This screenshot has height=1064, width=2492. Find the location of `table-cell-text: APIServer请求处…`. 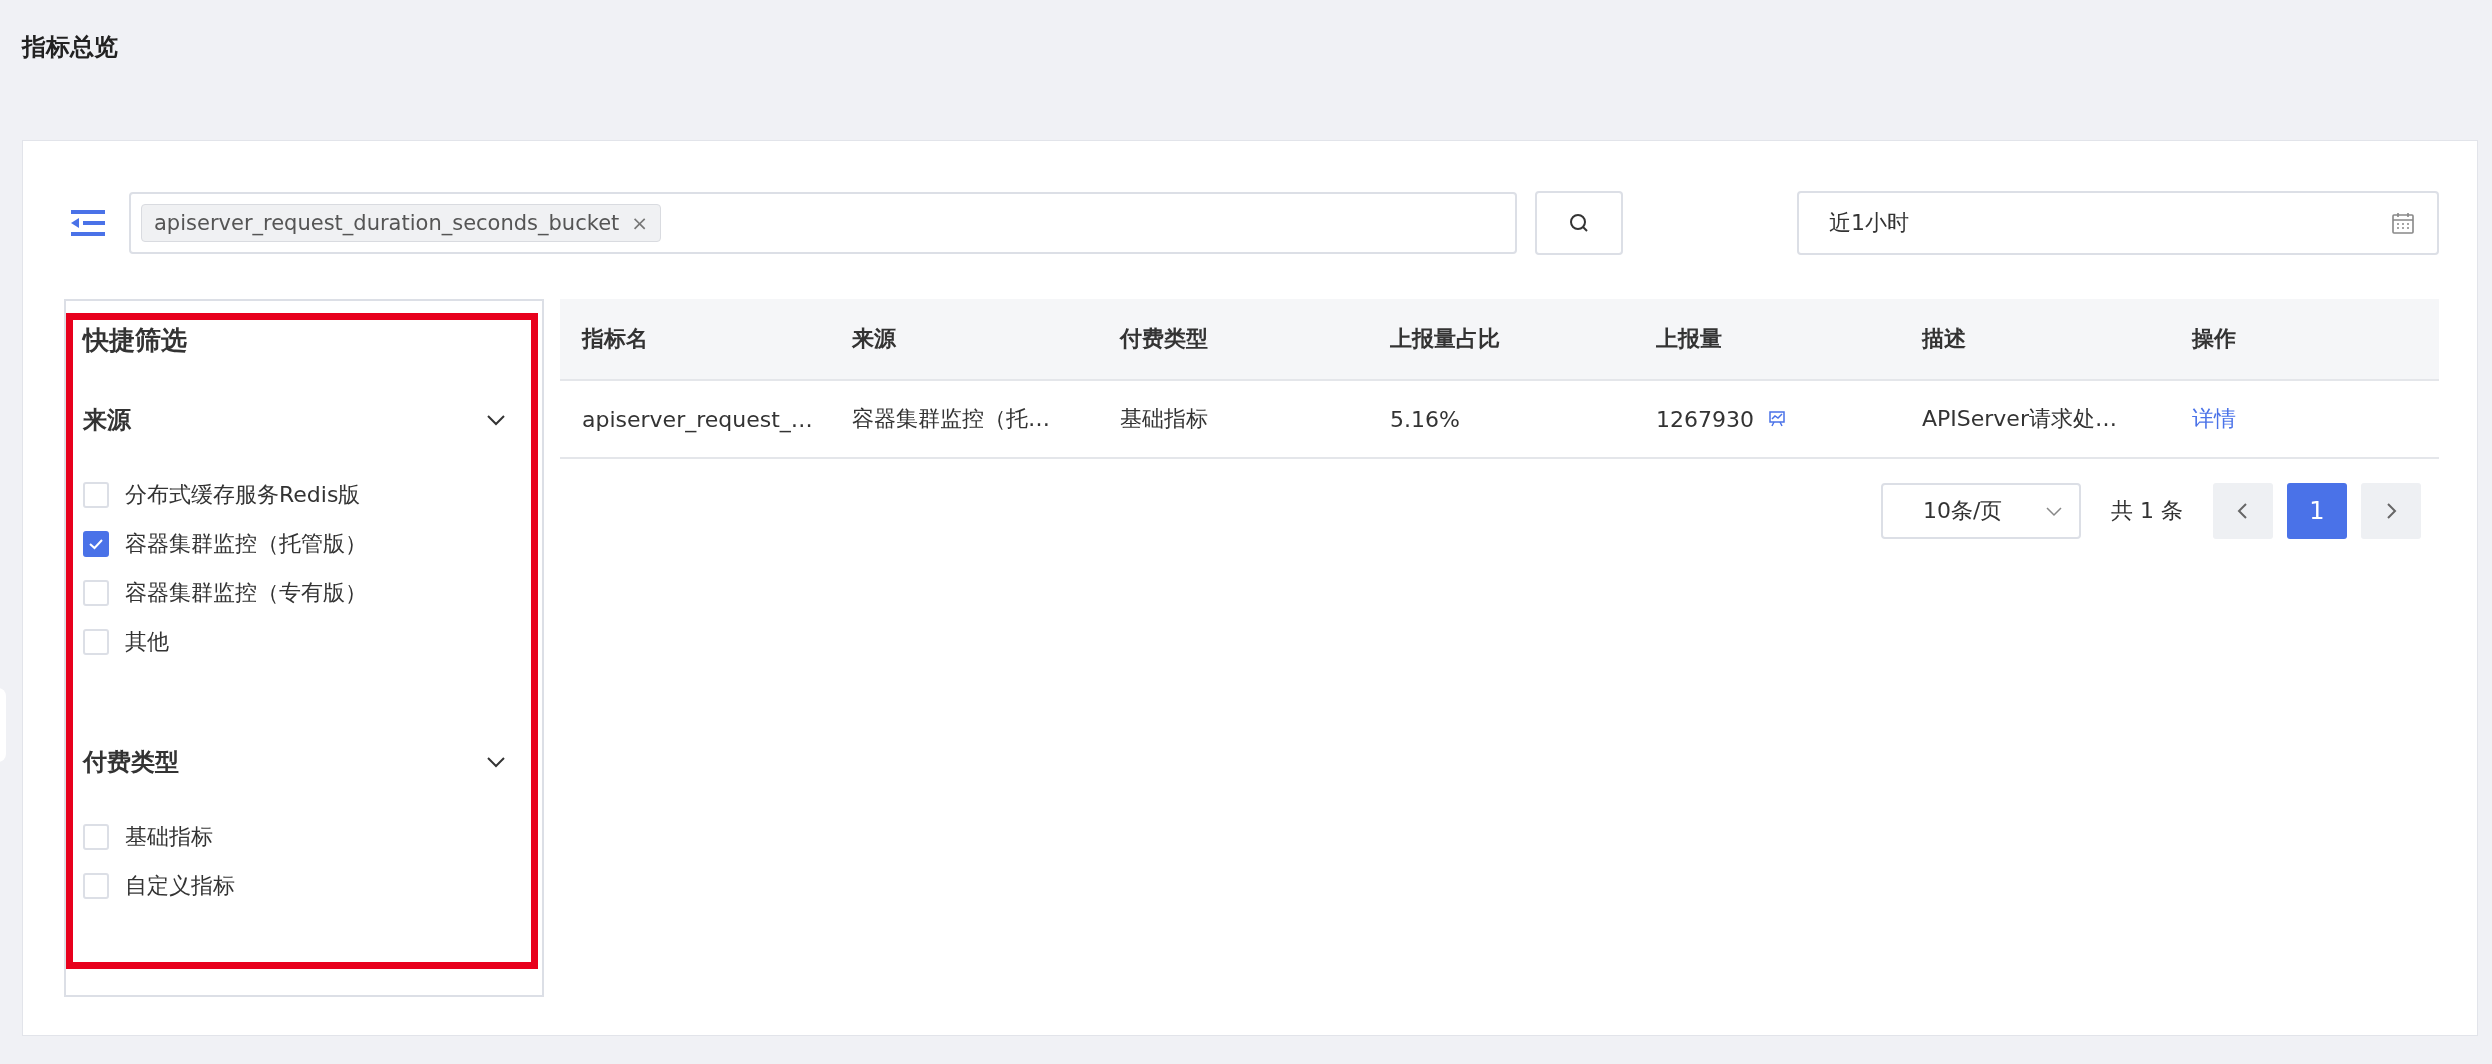

table-cell-text: APIServer请求处… is located at coordinates (2019, 419).